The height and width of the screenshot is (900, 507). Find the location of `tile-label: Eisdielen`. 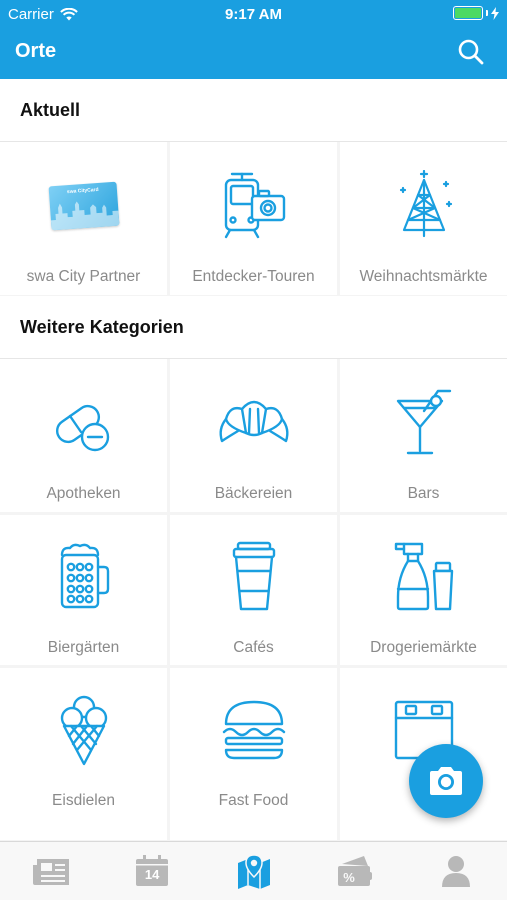

tile-label: Eisdielen is located at coordinates (83, 800).